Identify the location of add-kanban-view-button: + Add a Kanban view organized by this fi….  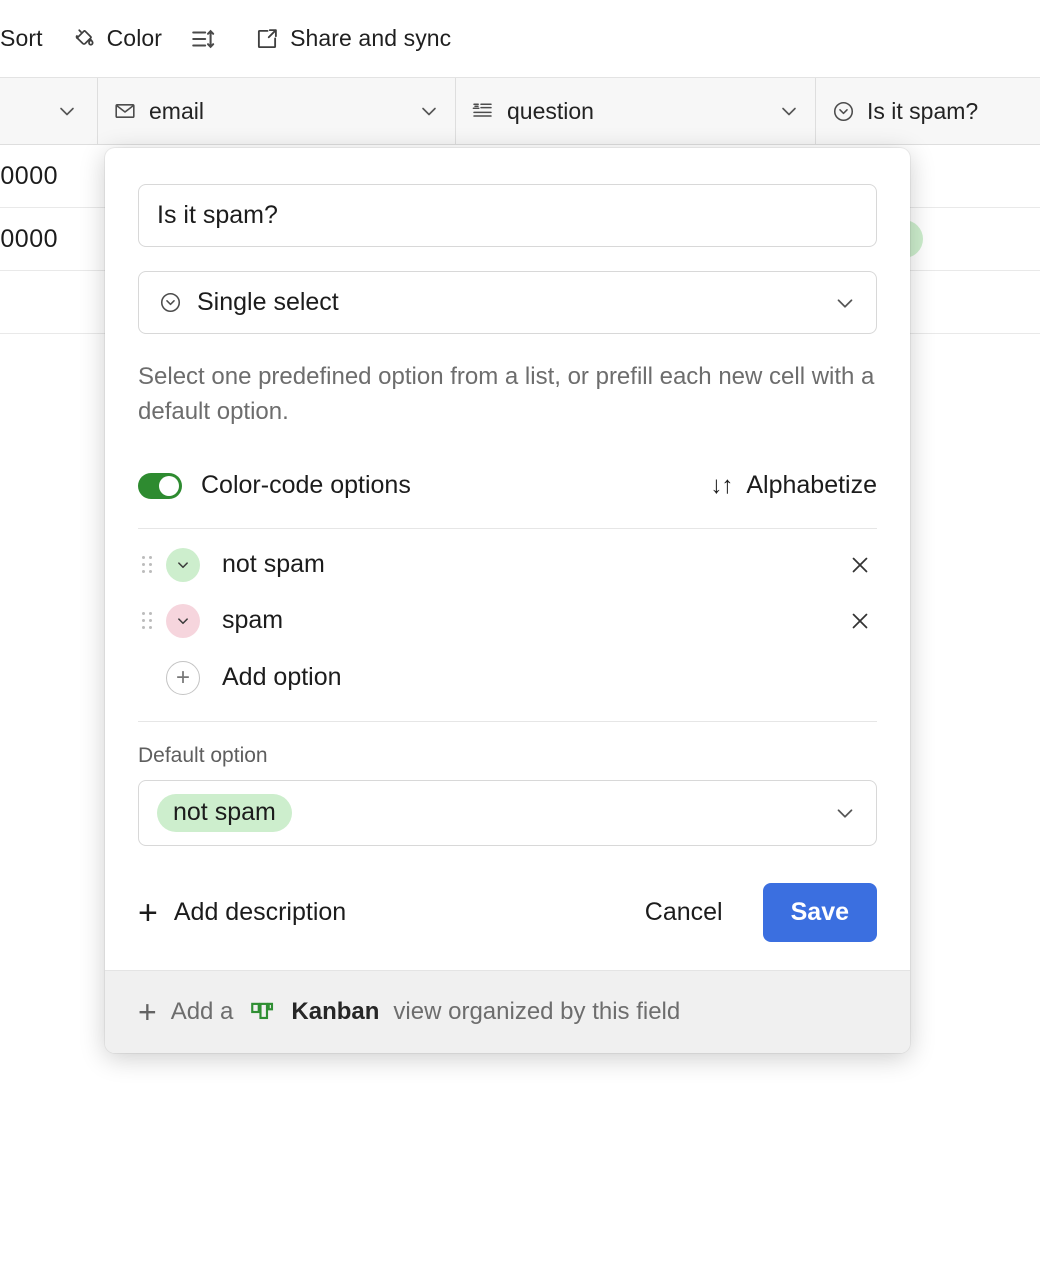
(409, 1012).